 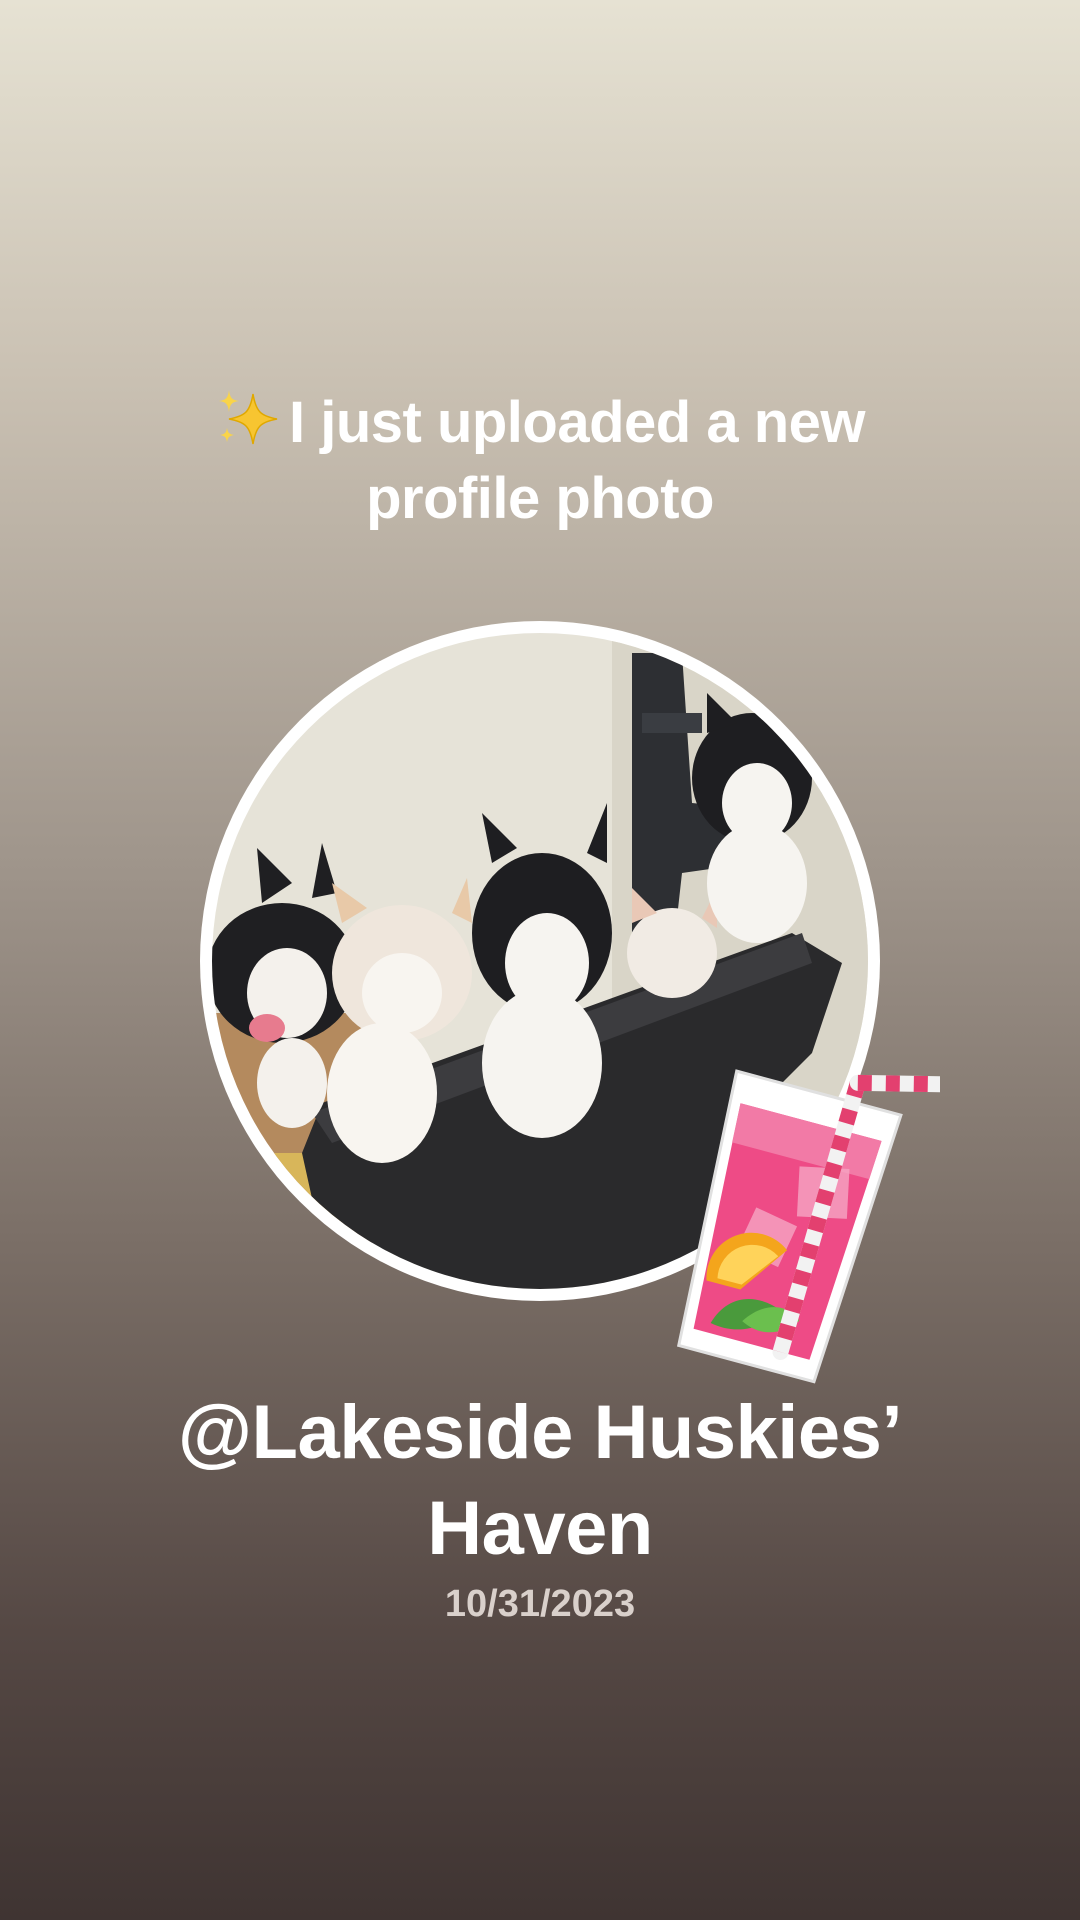 What do you see at coordinates (577, 460) in the screenshot?
I see `headline-text: I just uploaded a new profile photo` at bounding box center [577, 460].